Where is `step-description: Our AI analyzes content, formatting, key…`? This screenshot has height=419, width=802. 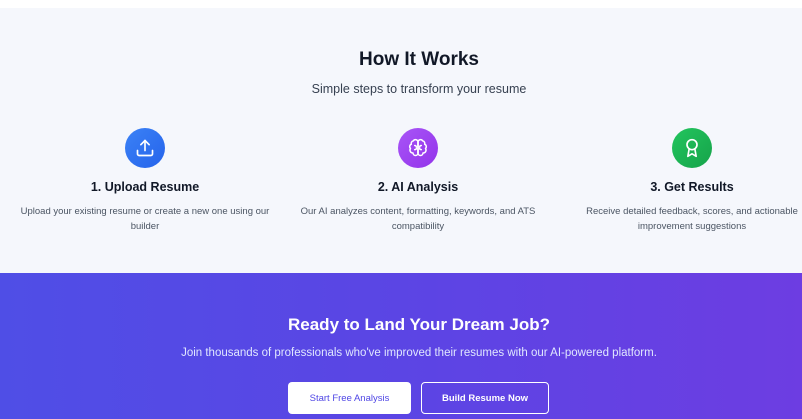 step-description: Our AI analyzes content, formatting, key… is located at coordinates (418, 219).